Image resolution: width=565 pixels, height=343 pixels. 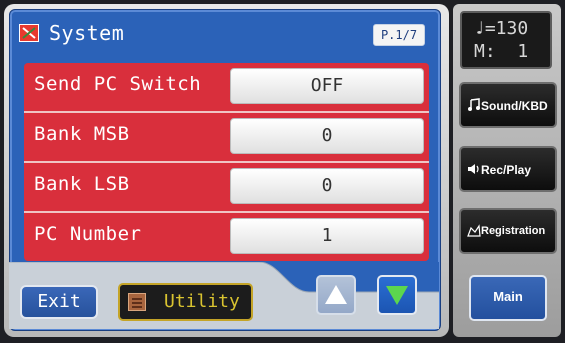 I want to click on registration-icon, so click(x=474, y=230).